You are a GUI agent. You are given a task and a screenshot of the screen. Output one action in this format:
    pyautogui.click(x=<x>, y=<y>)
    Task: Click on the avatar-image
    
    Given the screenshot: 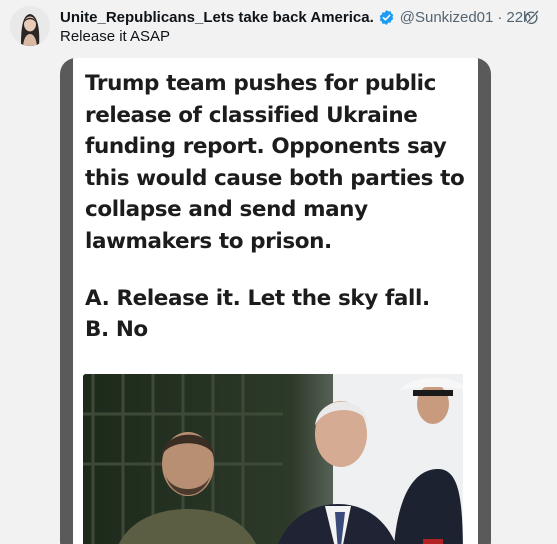 What is the action you would take?
    pyautogui.click(x=30, y=26)
    